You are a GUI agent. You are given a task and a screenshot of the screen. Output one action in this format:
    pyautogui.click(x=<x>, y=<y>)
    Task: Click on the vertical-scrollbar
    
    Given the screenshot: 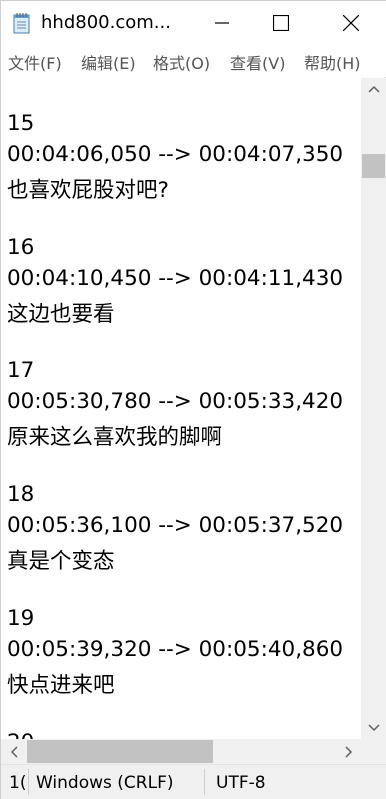 What is the action you would take?
    pyautogui.click(x=373, y=408)
    